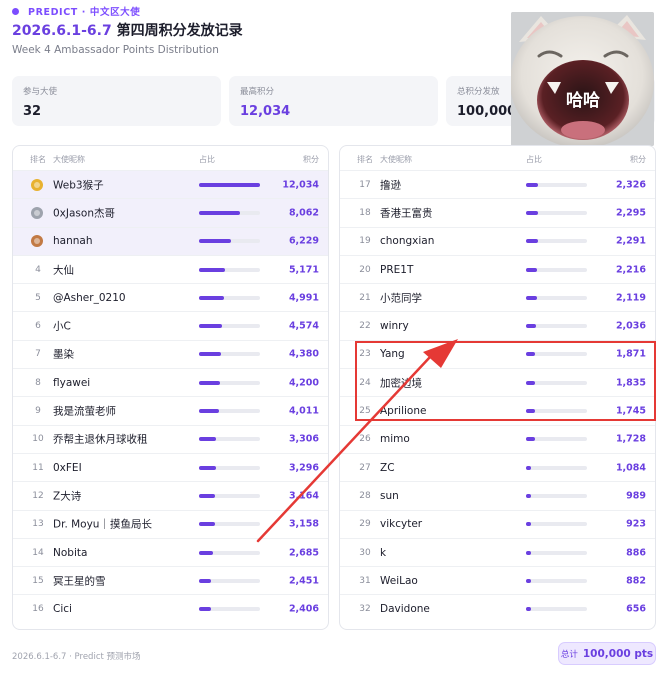 Image resolution: width=671 pixels, height=680 pixels. I want to click on total-value: 100,000 pts, so click(618, 653).